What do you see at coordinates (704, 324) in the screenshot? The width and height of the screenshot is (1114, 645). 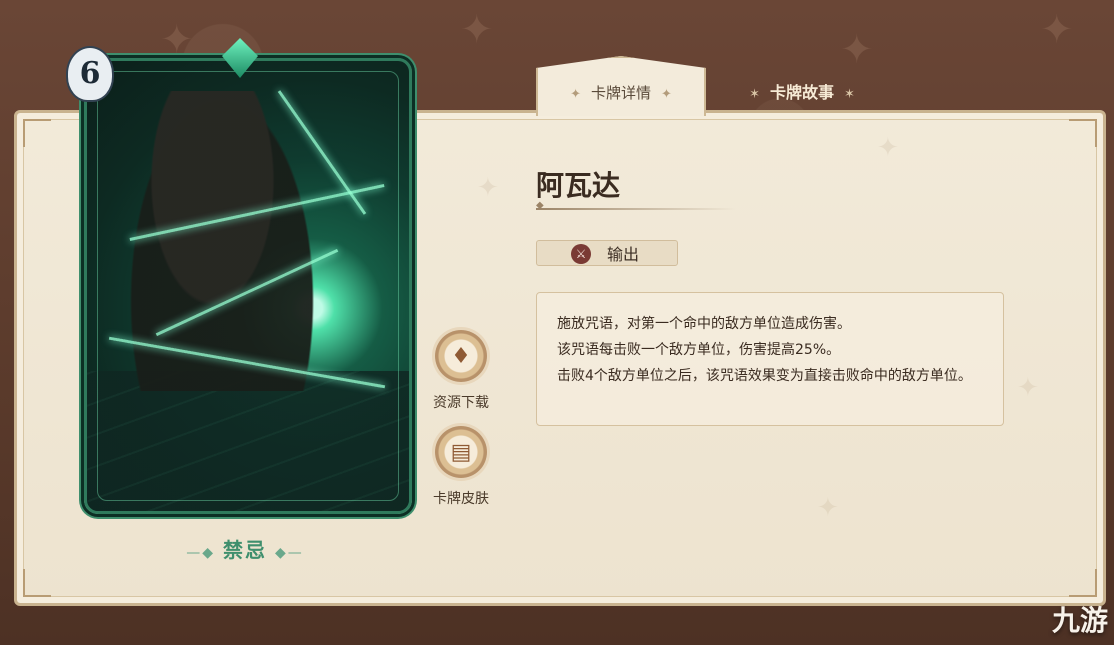 I see `description-line: 施放咒语，对第一个命中的敌方单位造成伤害。` at bounding box center [704, 324].